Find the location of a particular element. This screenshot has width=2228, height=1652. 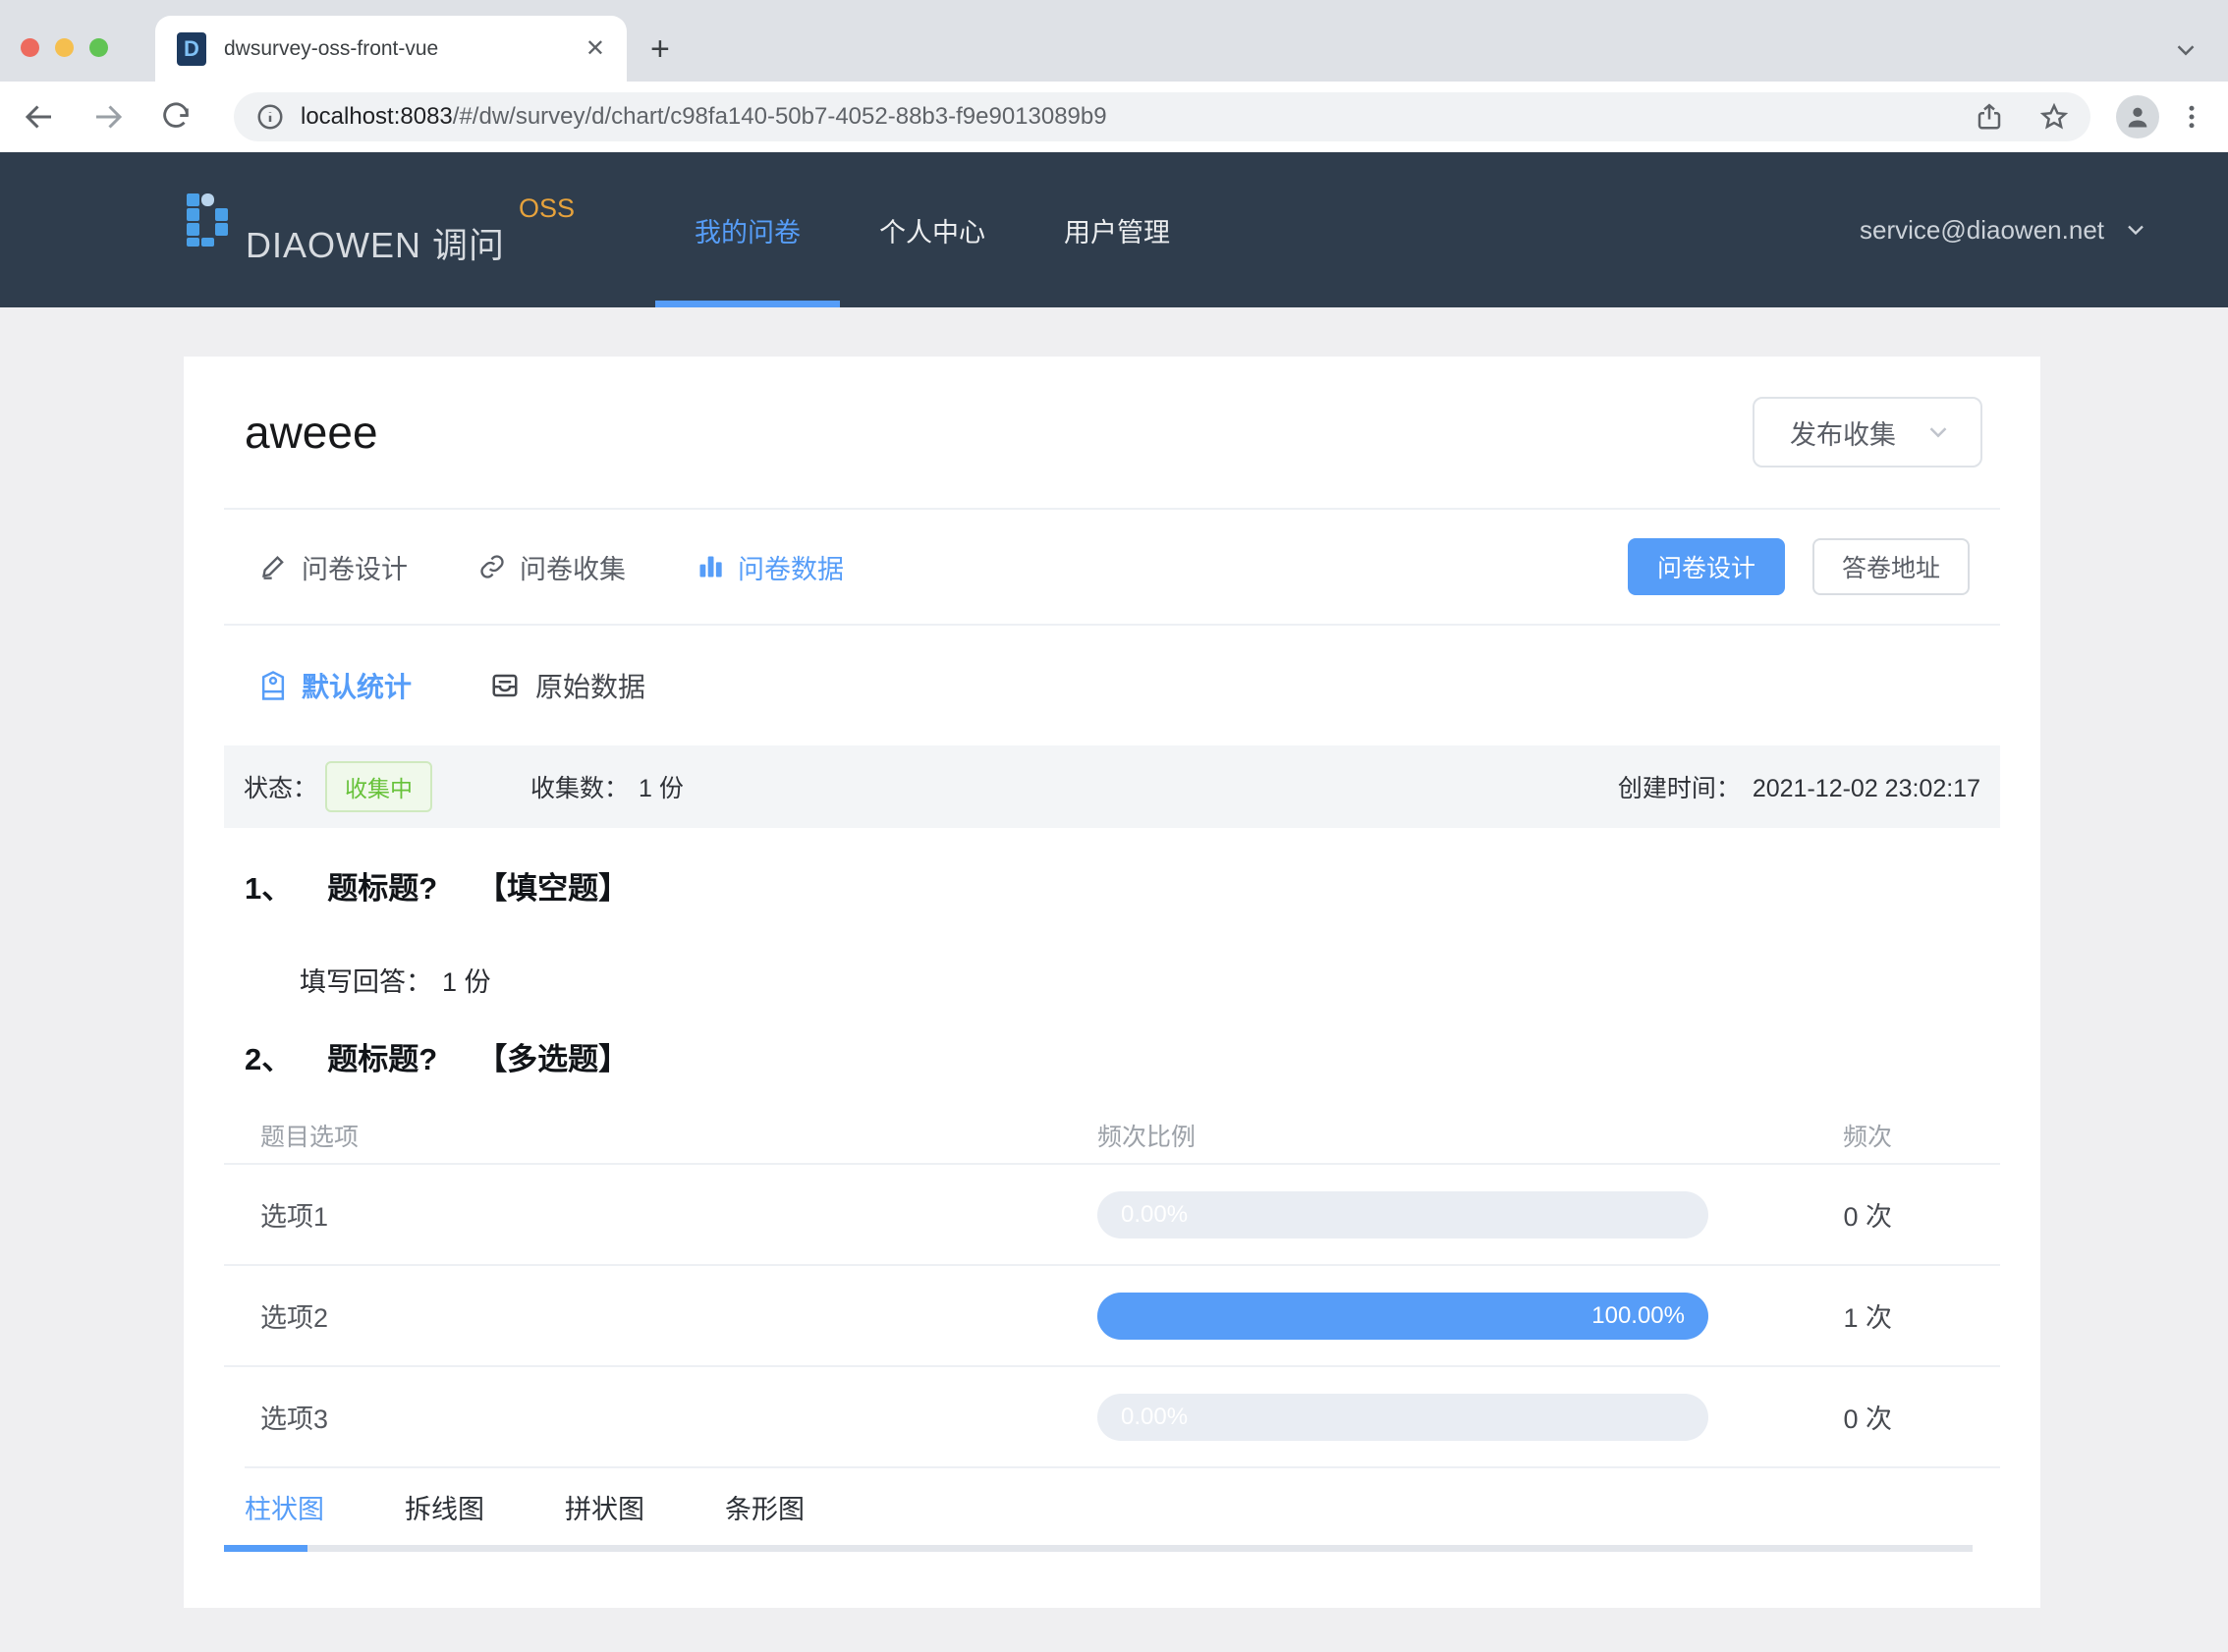

tab-label: 默认统计 is located at coordinates (358, 687).